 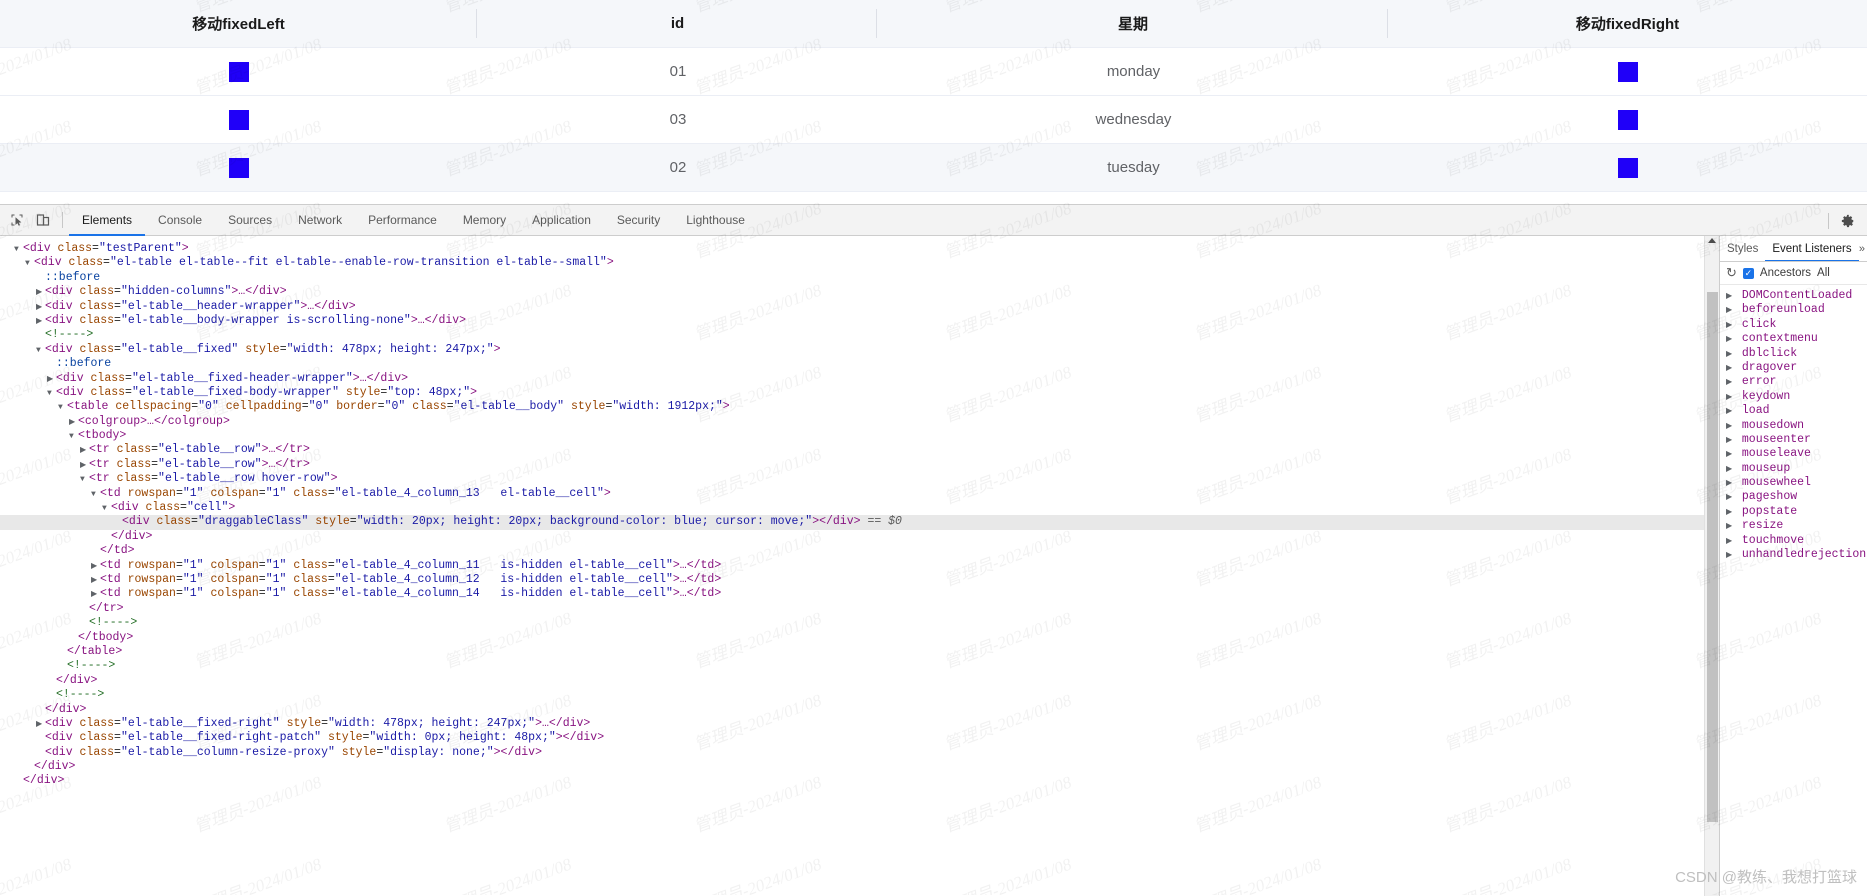 What do you see at coordinates (859, 609) in the screenshot?
I see `dom-node: </tr>` at bounding box center [859, 609].